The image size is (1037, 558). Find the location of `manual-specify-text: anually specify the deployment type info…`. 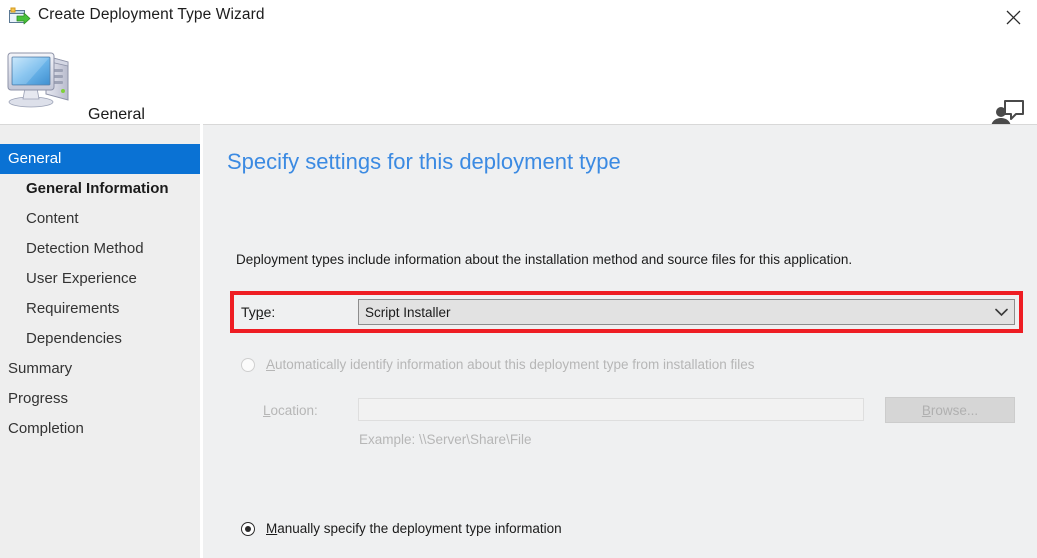

manual-specify-text: anually specify the deployment type info… is located at coordinates (419, 528).